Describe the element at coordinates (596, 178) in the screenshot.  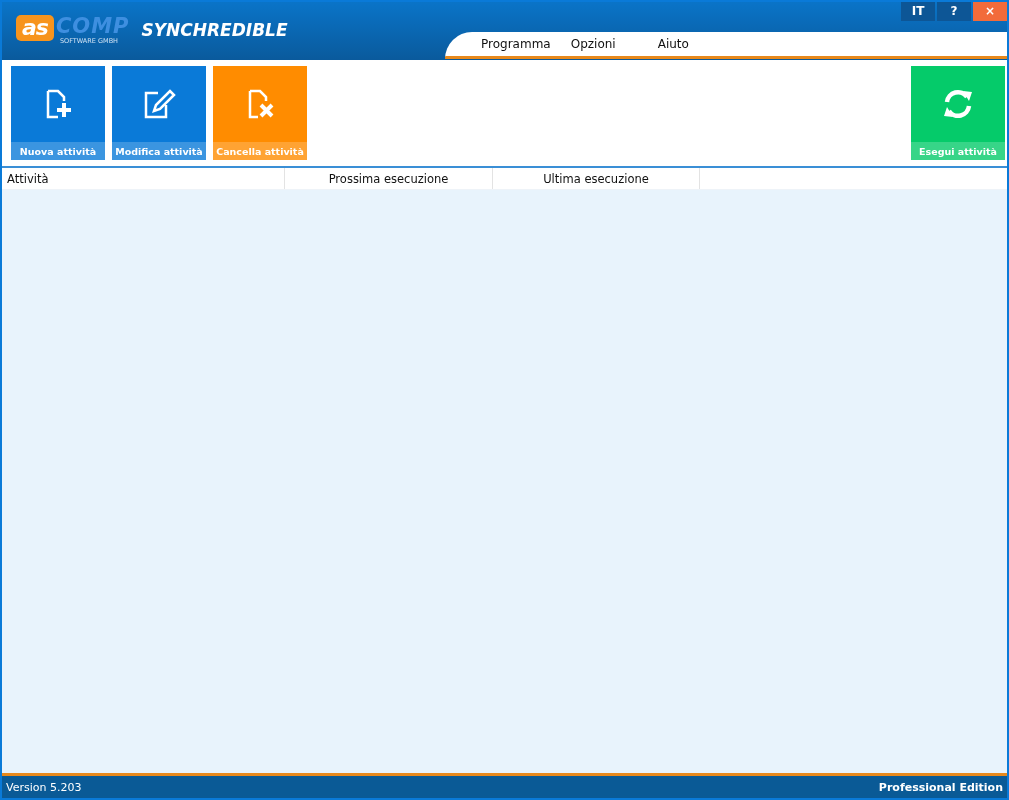
I see `column-header: Ultima esecuzione` at that location.